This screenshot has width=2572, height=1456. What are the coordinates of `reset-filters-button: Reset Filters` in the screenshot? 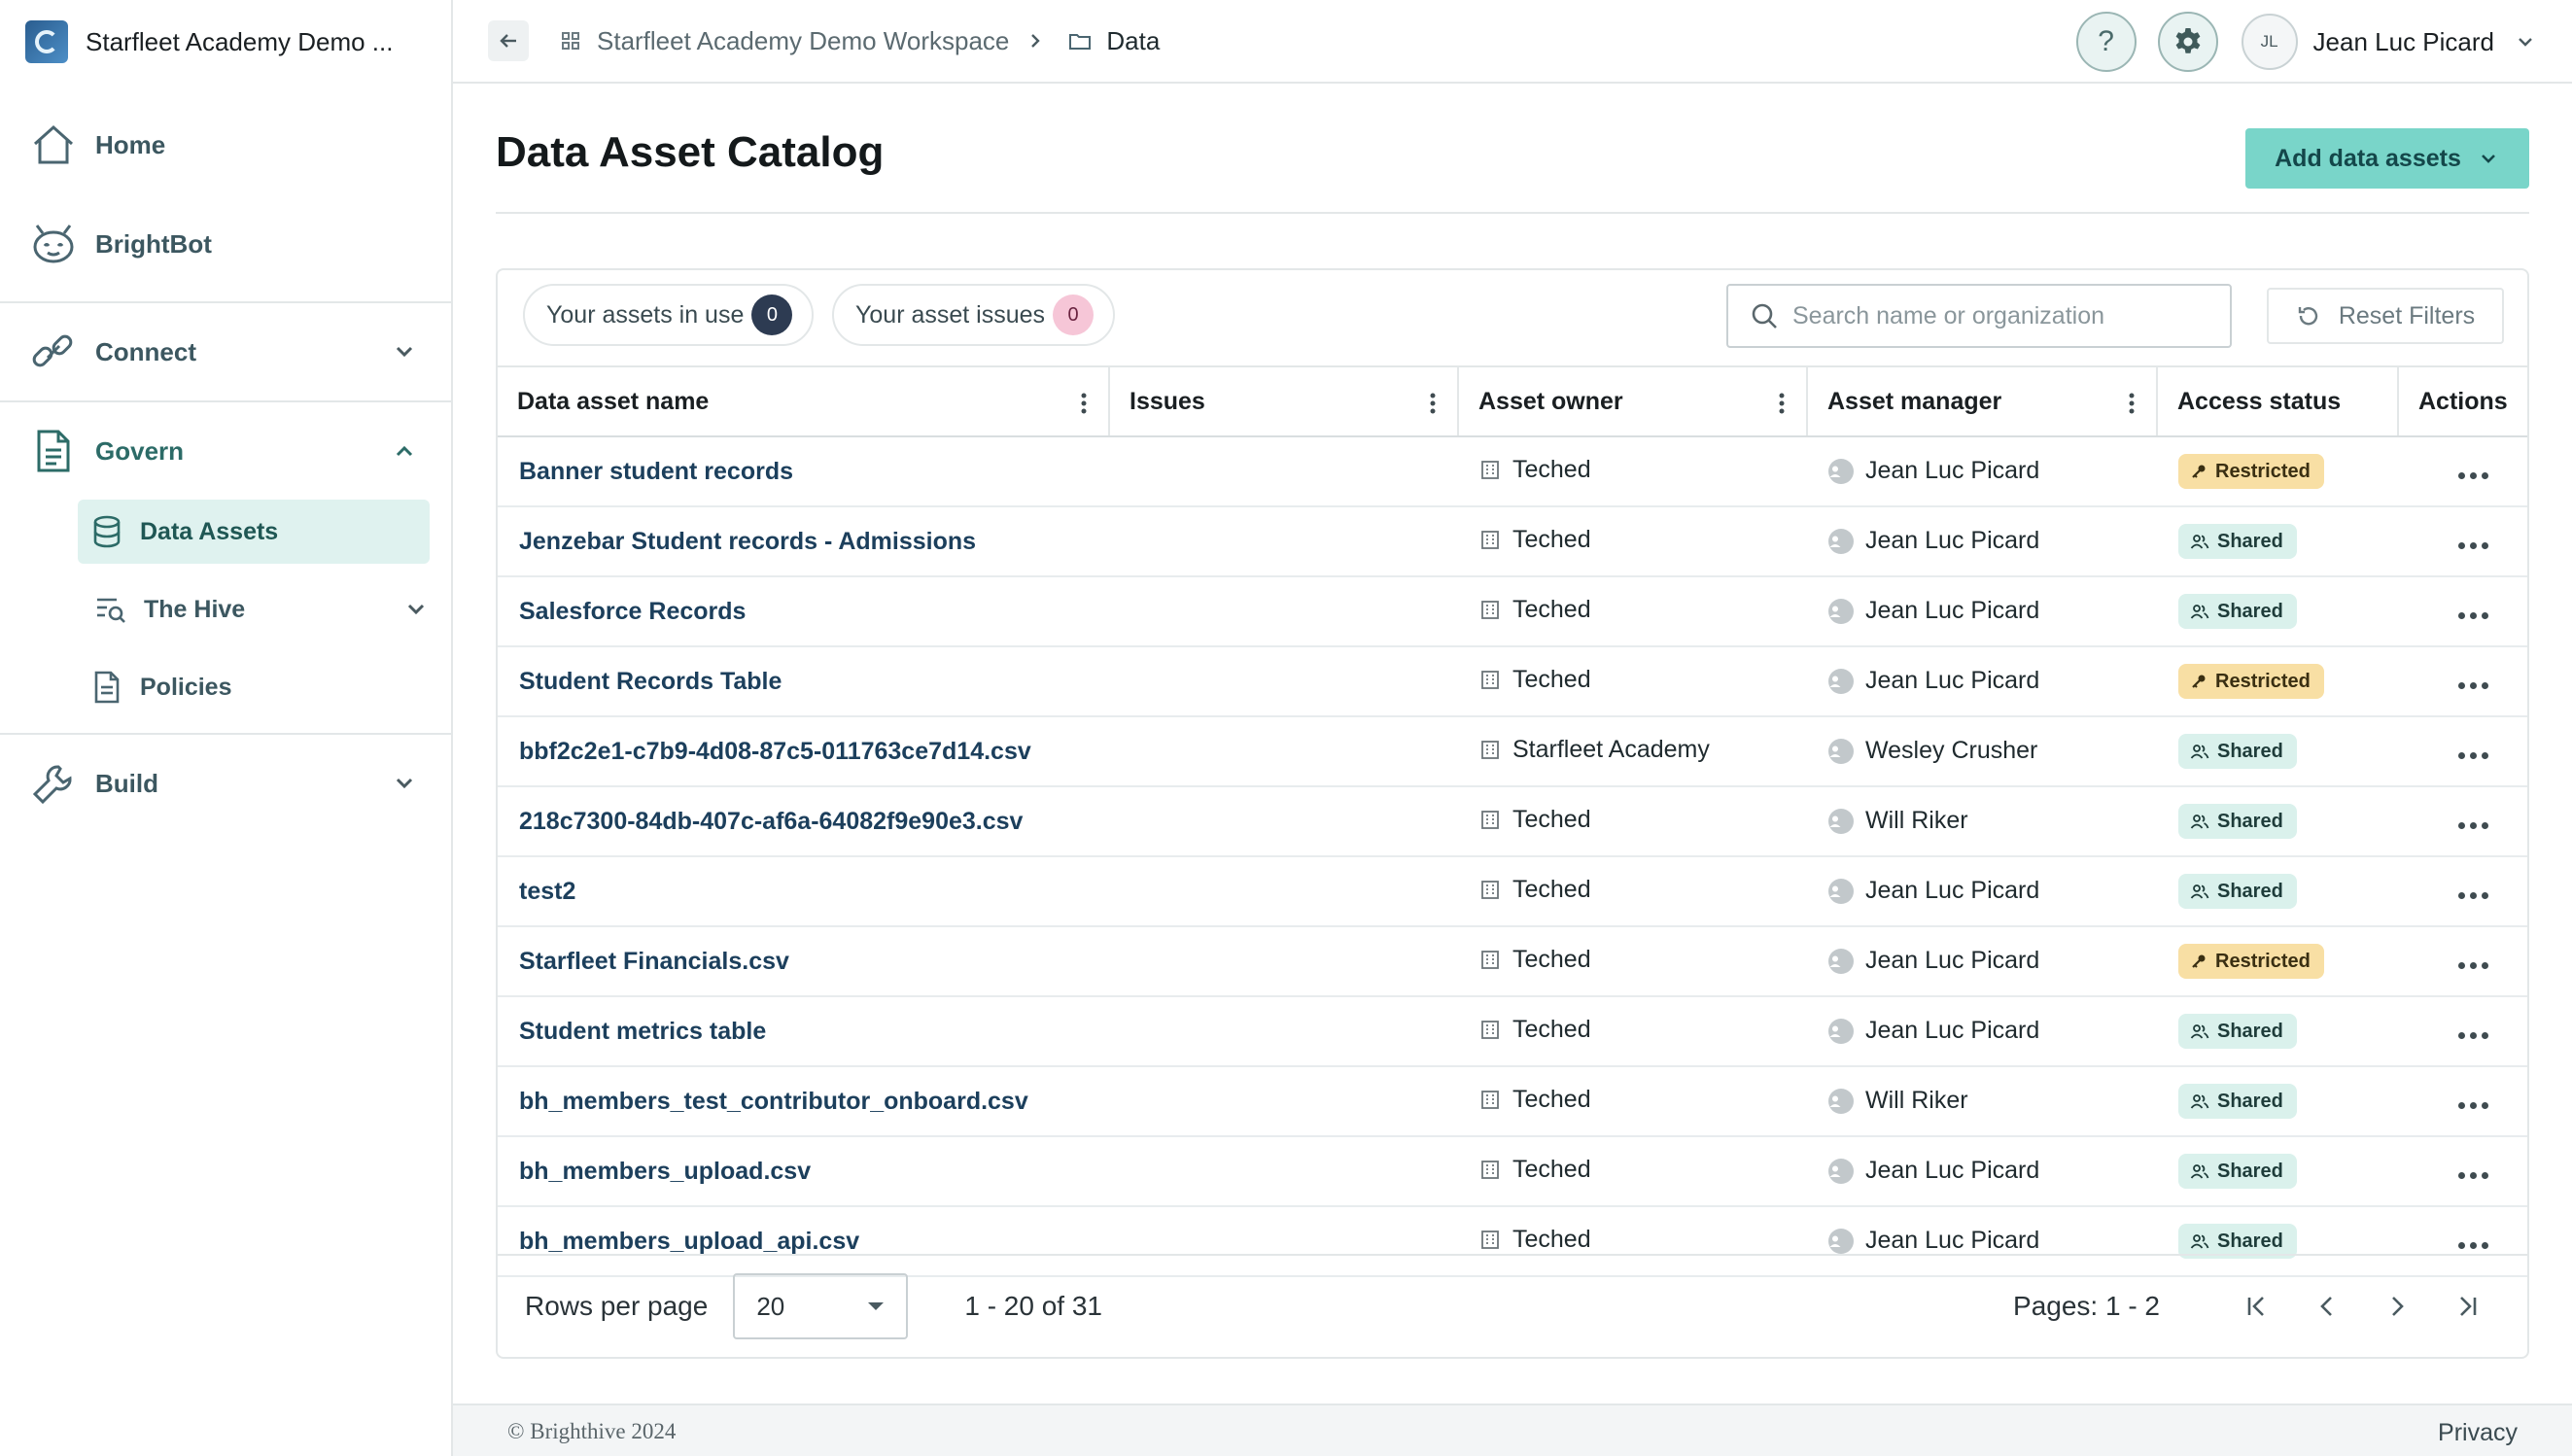 It's located at (2385, 316).